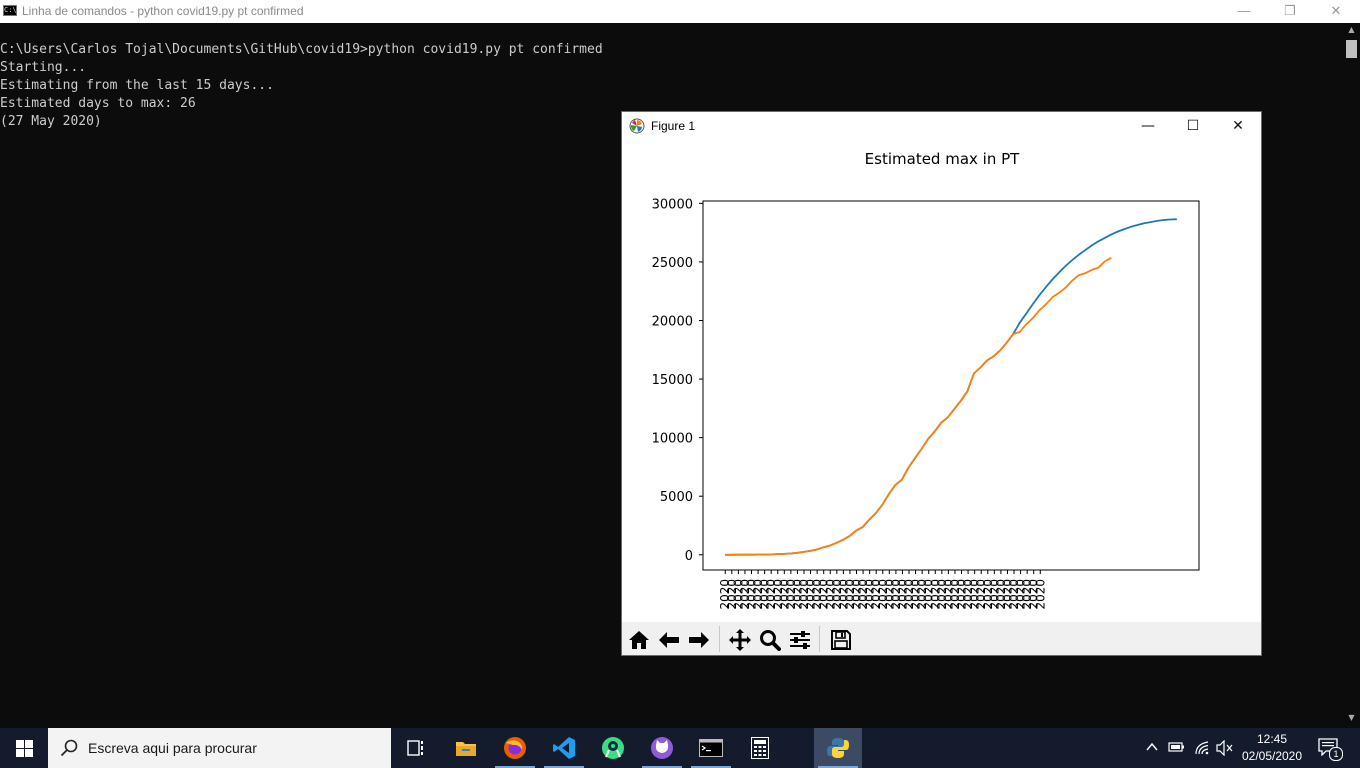  I want to click on terminal-icon, so click(711, 748).